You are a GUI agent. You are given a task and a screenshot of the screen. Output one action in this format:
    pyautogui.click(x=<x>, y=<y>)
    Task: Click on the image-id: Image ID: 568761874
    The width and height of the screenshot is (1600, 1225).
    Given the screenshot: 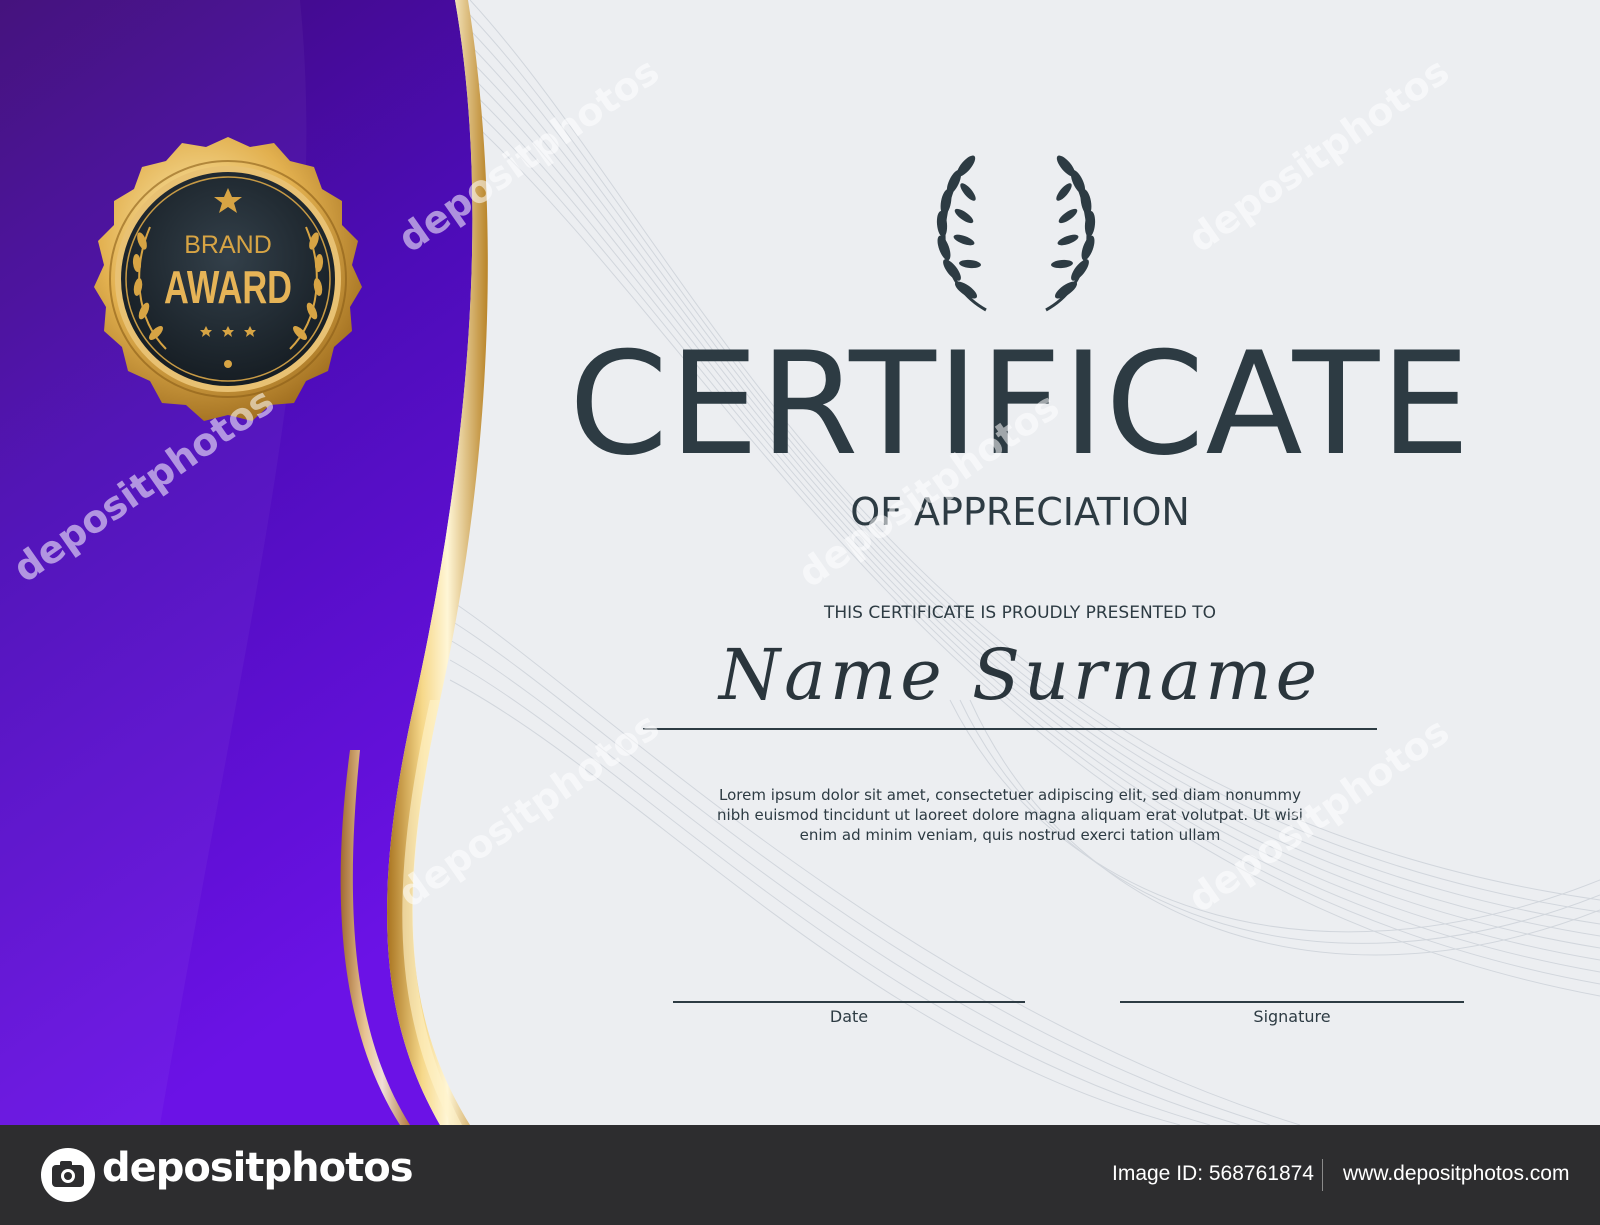 What is the action you would take?
    pyautogui.click(x=1213, y=1173)
    